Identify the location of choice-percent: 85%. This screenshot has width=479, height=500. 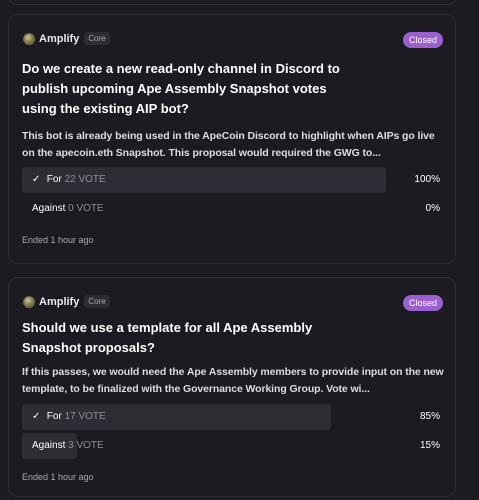
(429, 416).